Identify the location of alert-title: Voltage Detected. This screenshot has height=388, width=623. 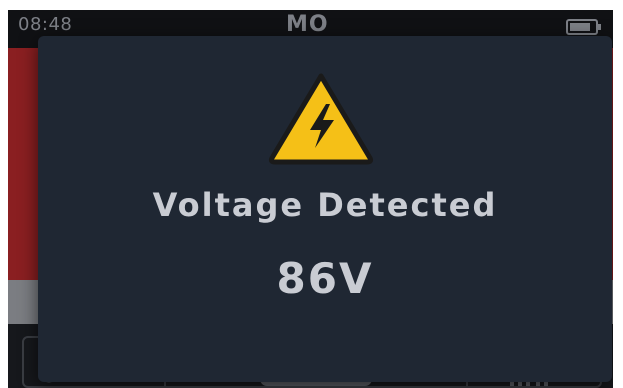
(325, 205).